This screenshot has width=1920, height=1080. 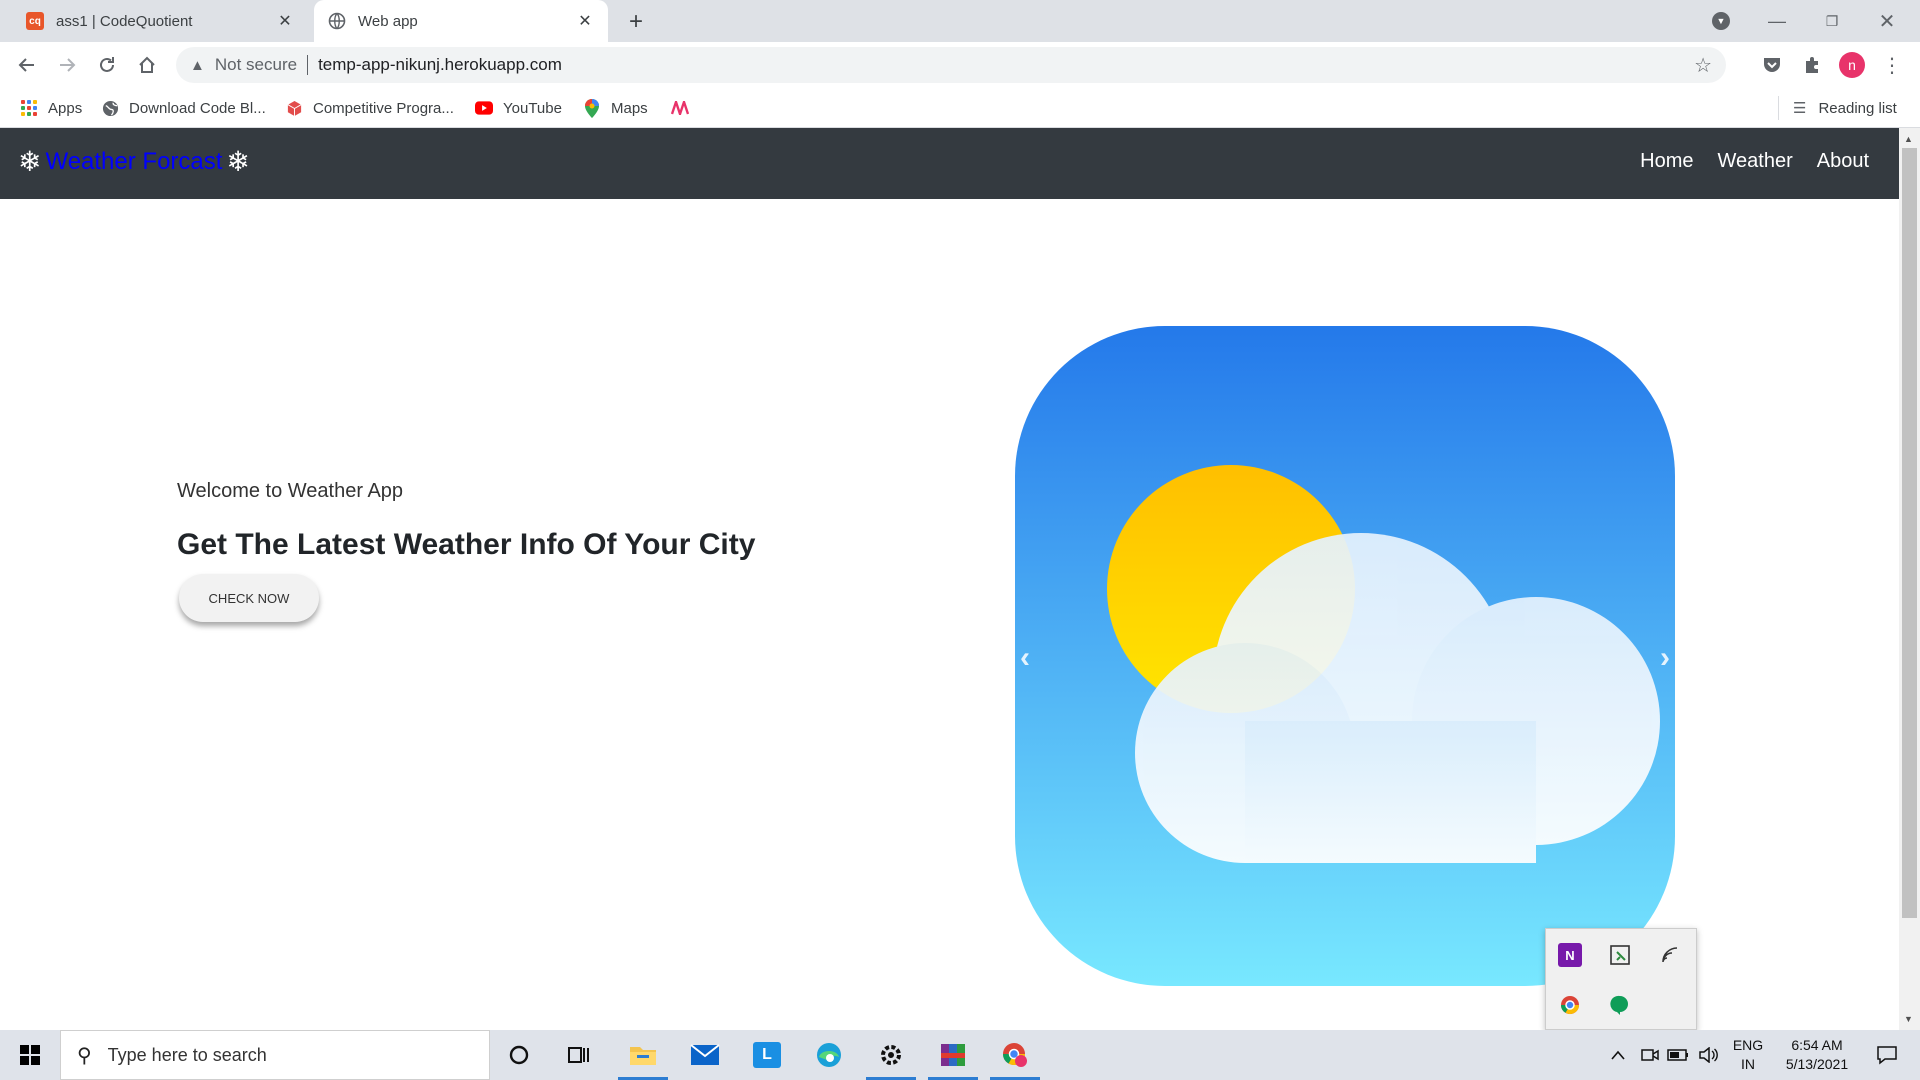 I want to click on task-view-button, so click(x=579, y=1055).